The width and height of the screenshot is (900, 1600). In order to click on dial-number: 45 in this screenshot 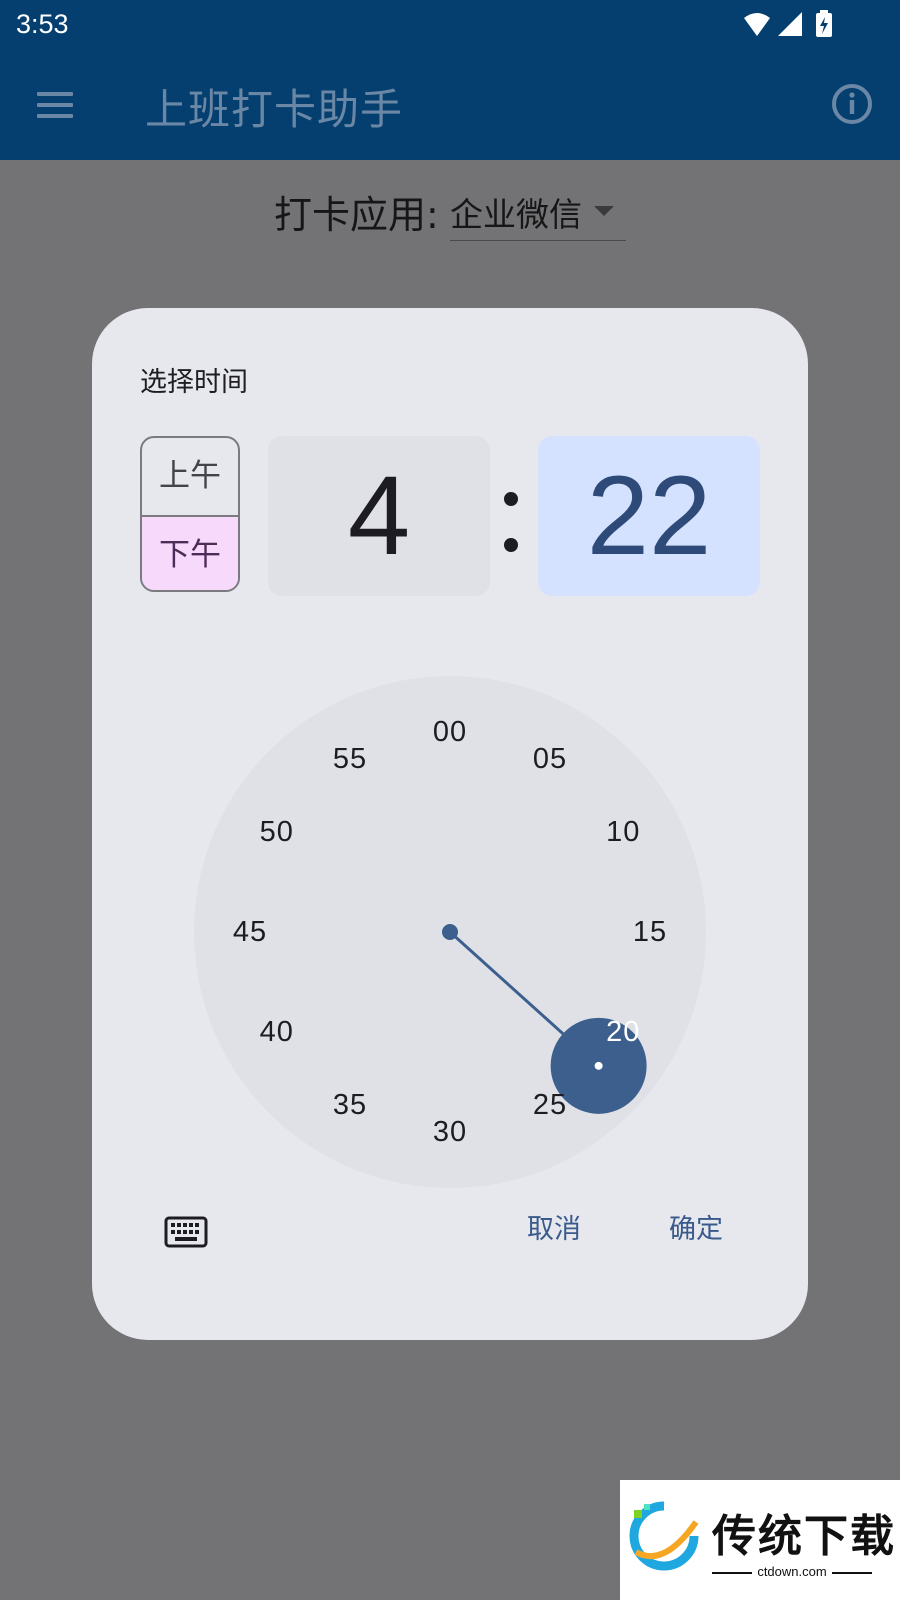, I will do `click(250, 932)`.